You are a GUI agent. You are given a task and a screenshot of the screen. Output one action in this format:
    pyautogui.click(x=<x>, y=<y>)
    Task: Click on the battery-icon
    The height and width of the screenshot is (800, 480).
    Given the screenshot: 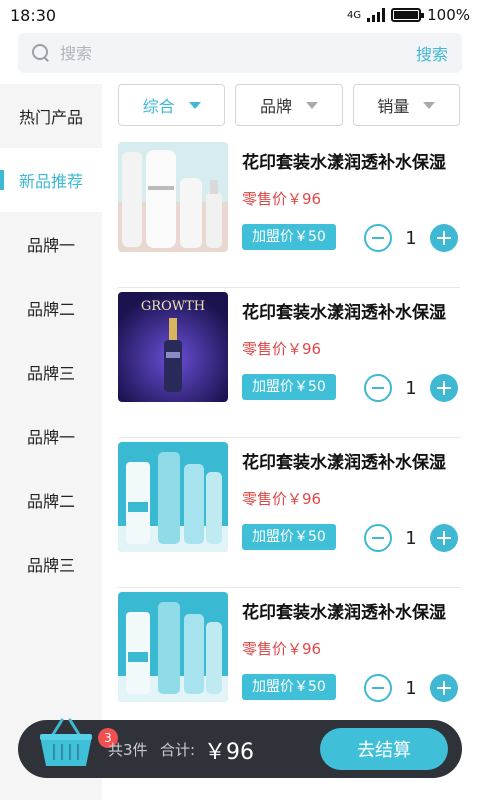 What is the action you would take?
    pyautogui.click(x=408, y=15)
    